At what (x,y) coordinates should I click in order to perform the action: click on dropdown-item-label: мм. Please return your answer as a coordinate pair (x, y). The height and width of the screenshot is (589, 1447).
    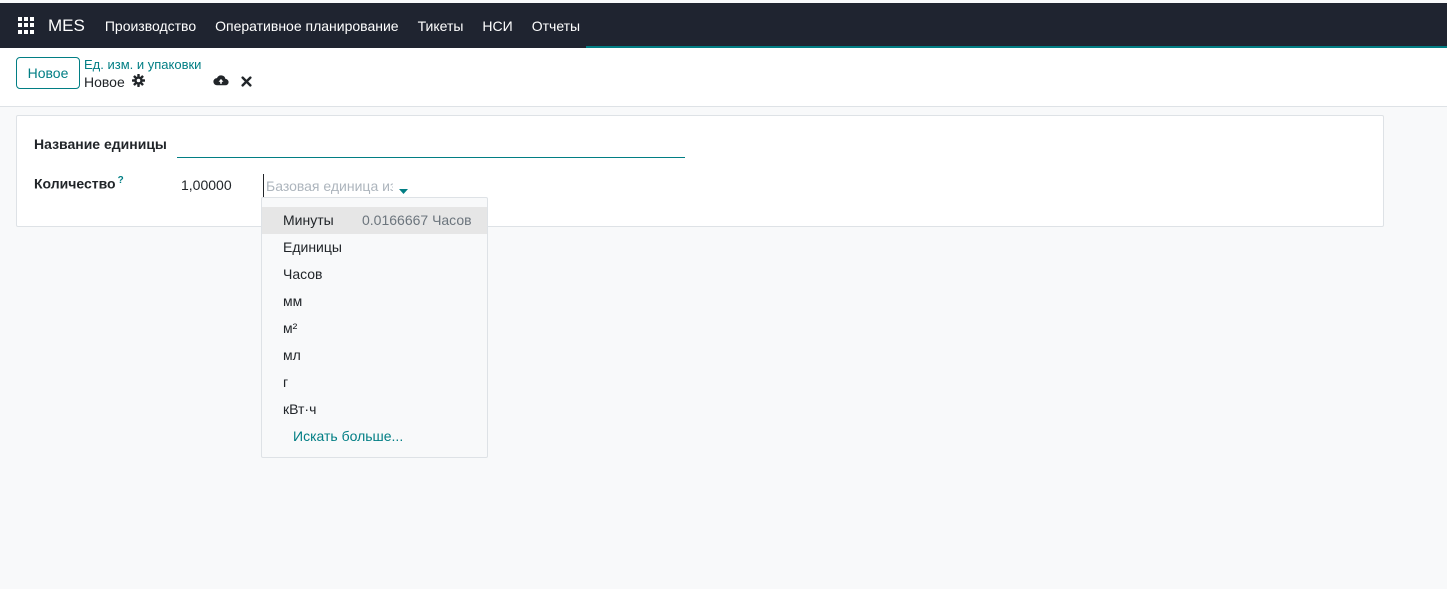
    Looking at the image, I should click on (293, 301).